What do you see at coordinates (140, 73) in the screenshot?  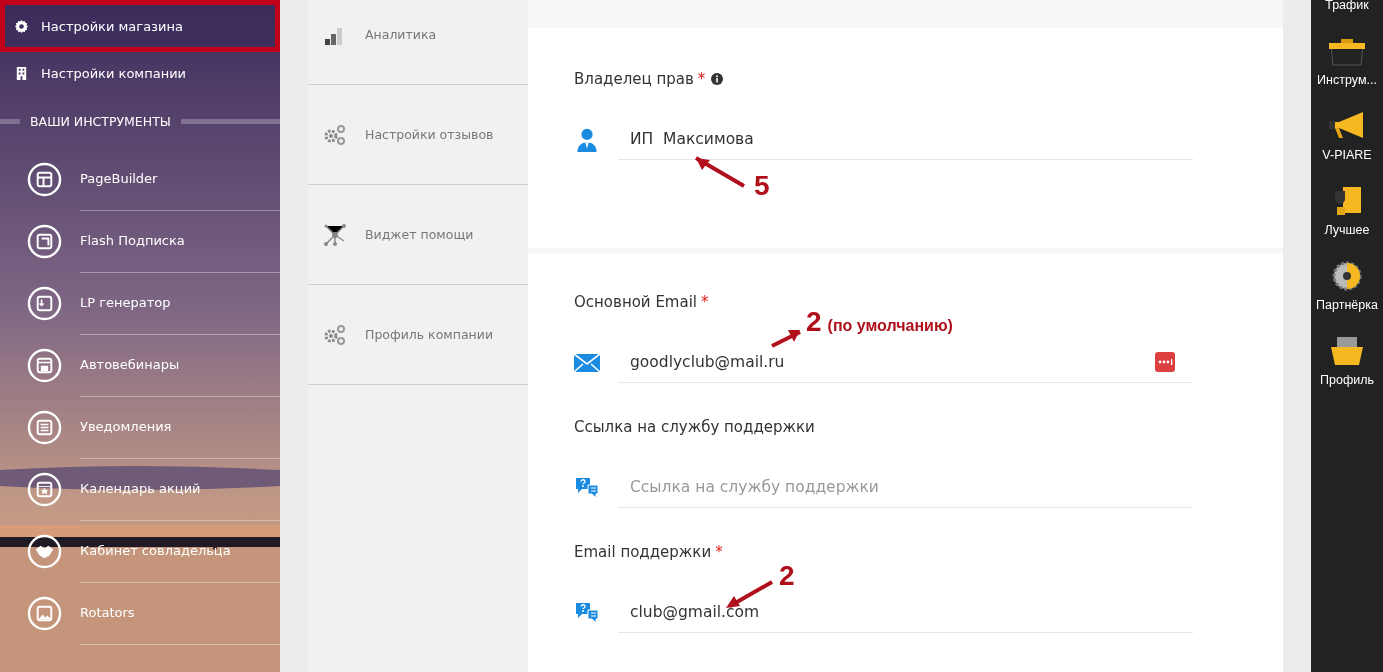 I see `sidebar-item: Настройки компании` at bounding box center [140, 73].